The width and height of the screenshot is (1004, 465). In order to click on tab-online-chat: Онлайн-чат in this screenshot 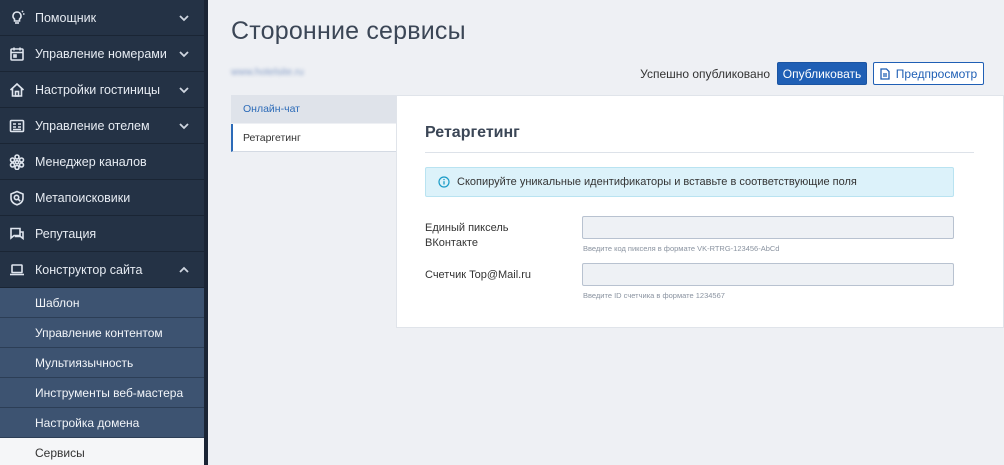, I will do `click(313, 109)`.